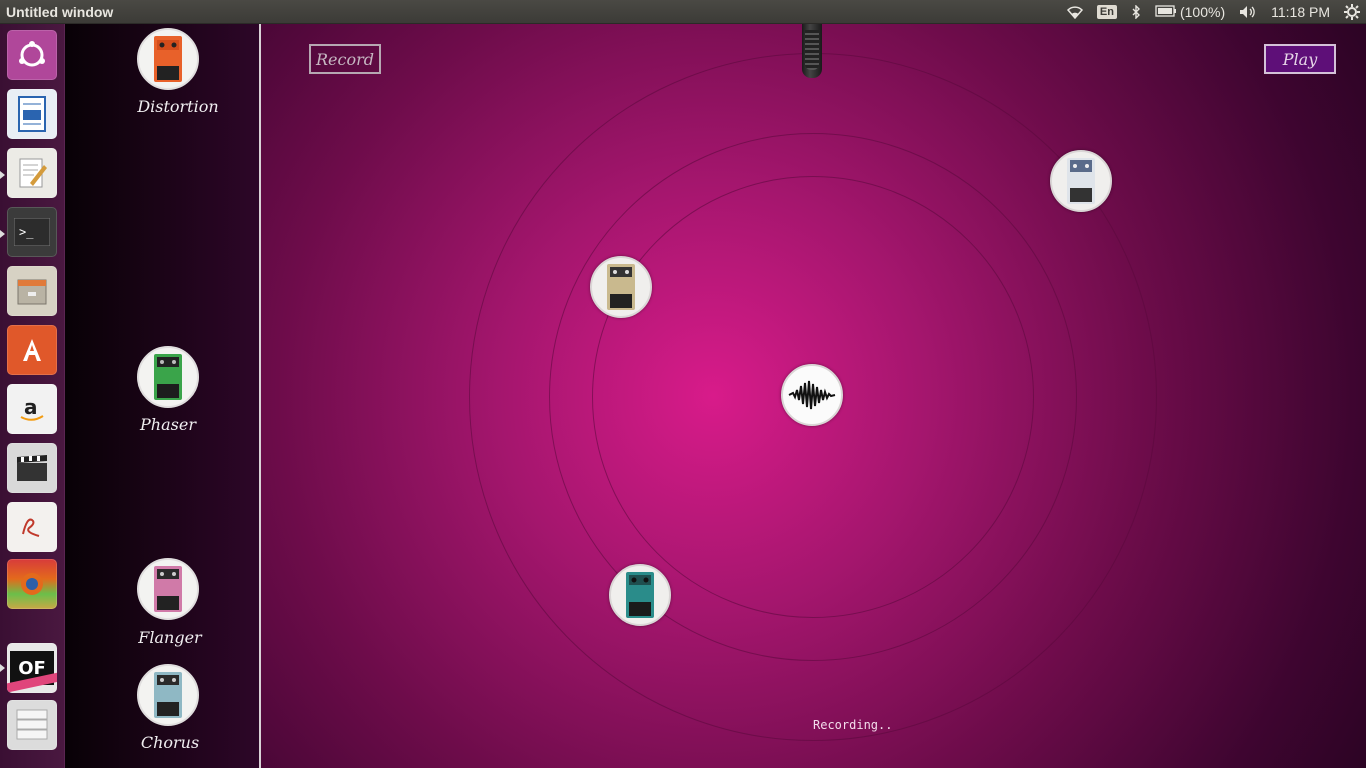 The height and width of the screenshot is (768, 1366). Describe the element at coordinates (32, 55) in the screenshot. I see `ubuntu-dash-icon` at that location.